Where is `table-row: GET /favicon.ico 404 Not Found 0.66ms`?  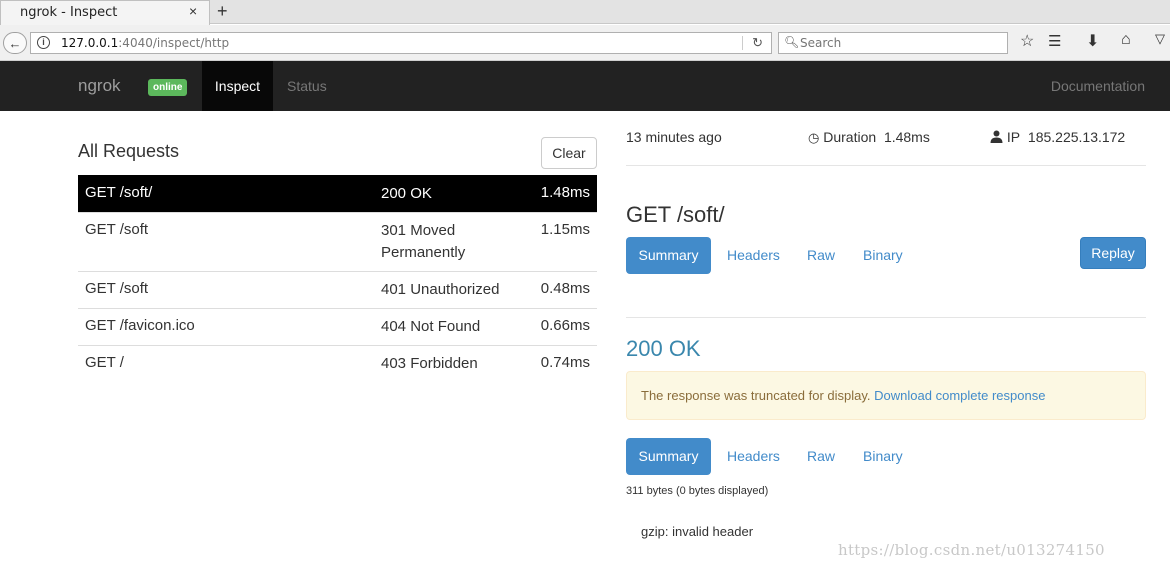 table-row: GET /favicon.ico 404 Not Found 0.66ms is located at coordinates (337, 326).